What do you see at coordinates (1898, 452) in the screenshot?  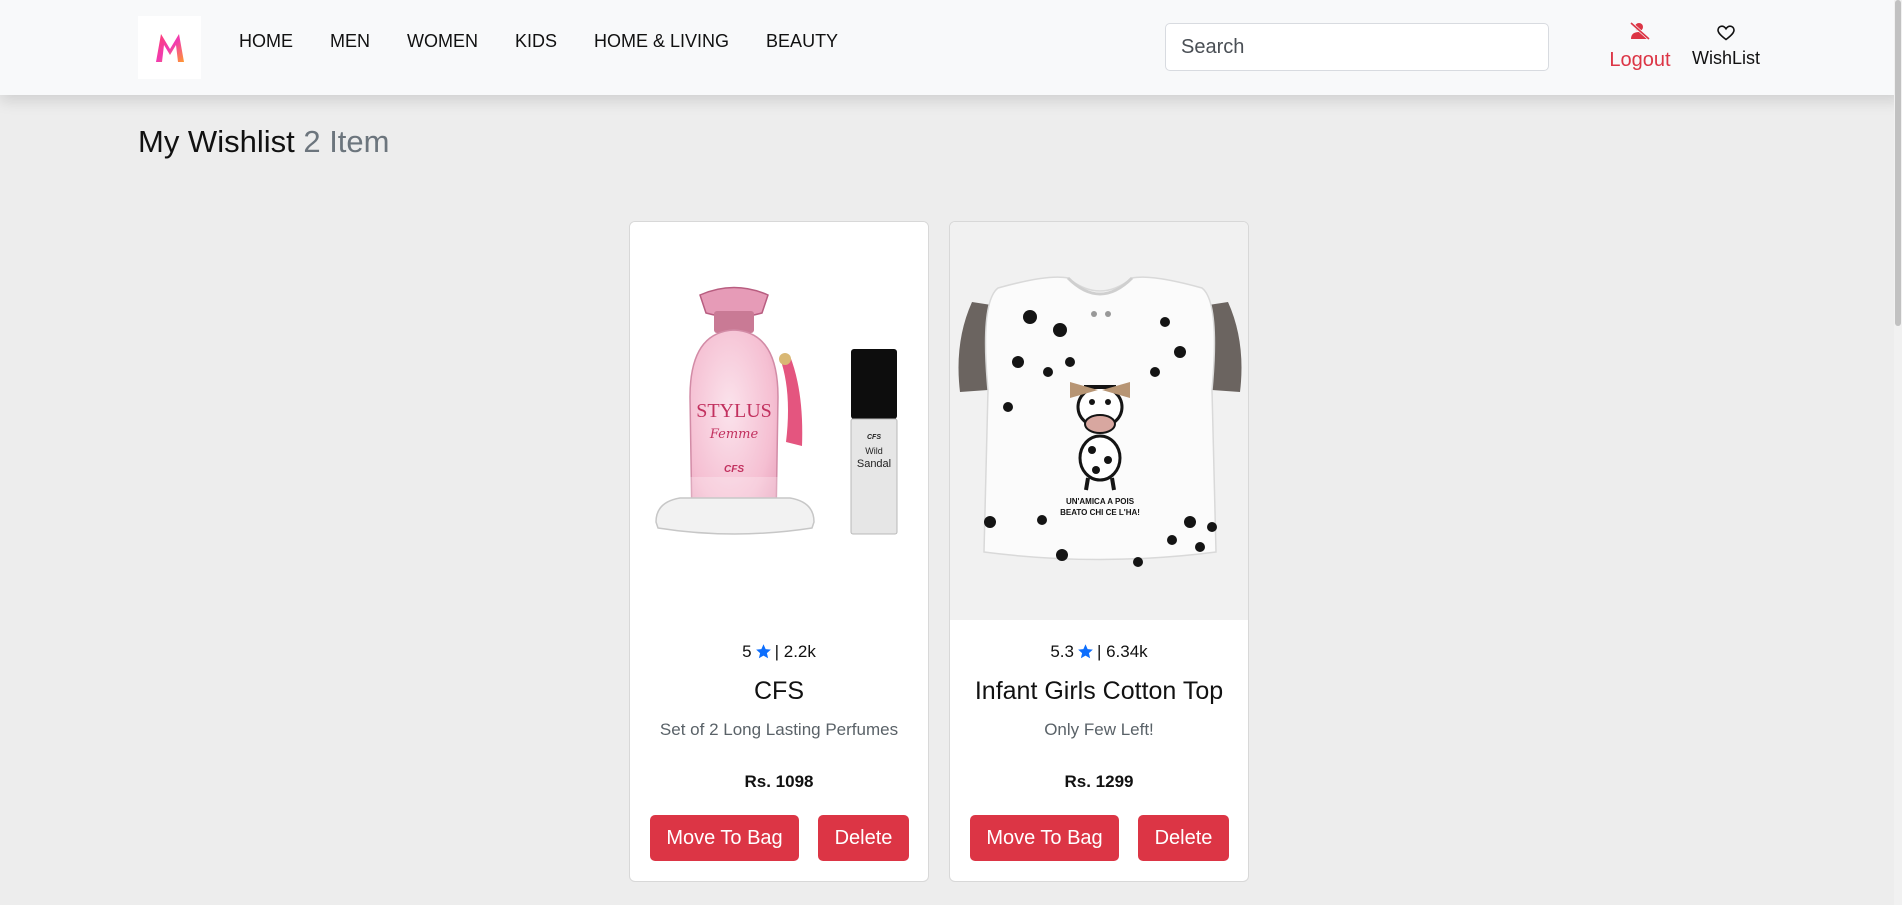 I see `scrollbar` at bounding box center [1898, 452].